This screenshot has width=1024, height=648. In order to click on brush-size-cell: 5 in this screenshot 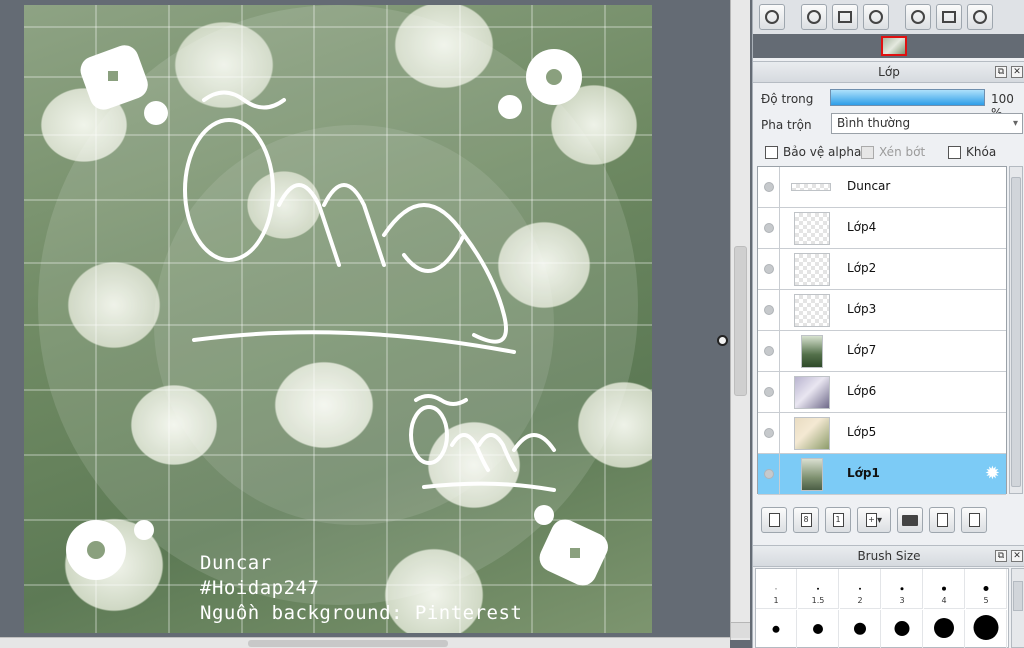, I will do `click(986, 589)`.